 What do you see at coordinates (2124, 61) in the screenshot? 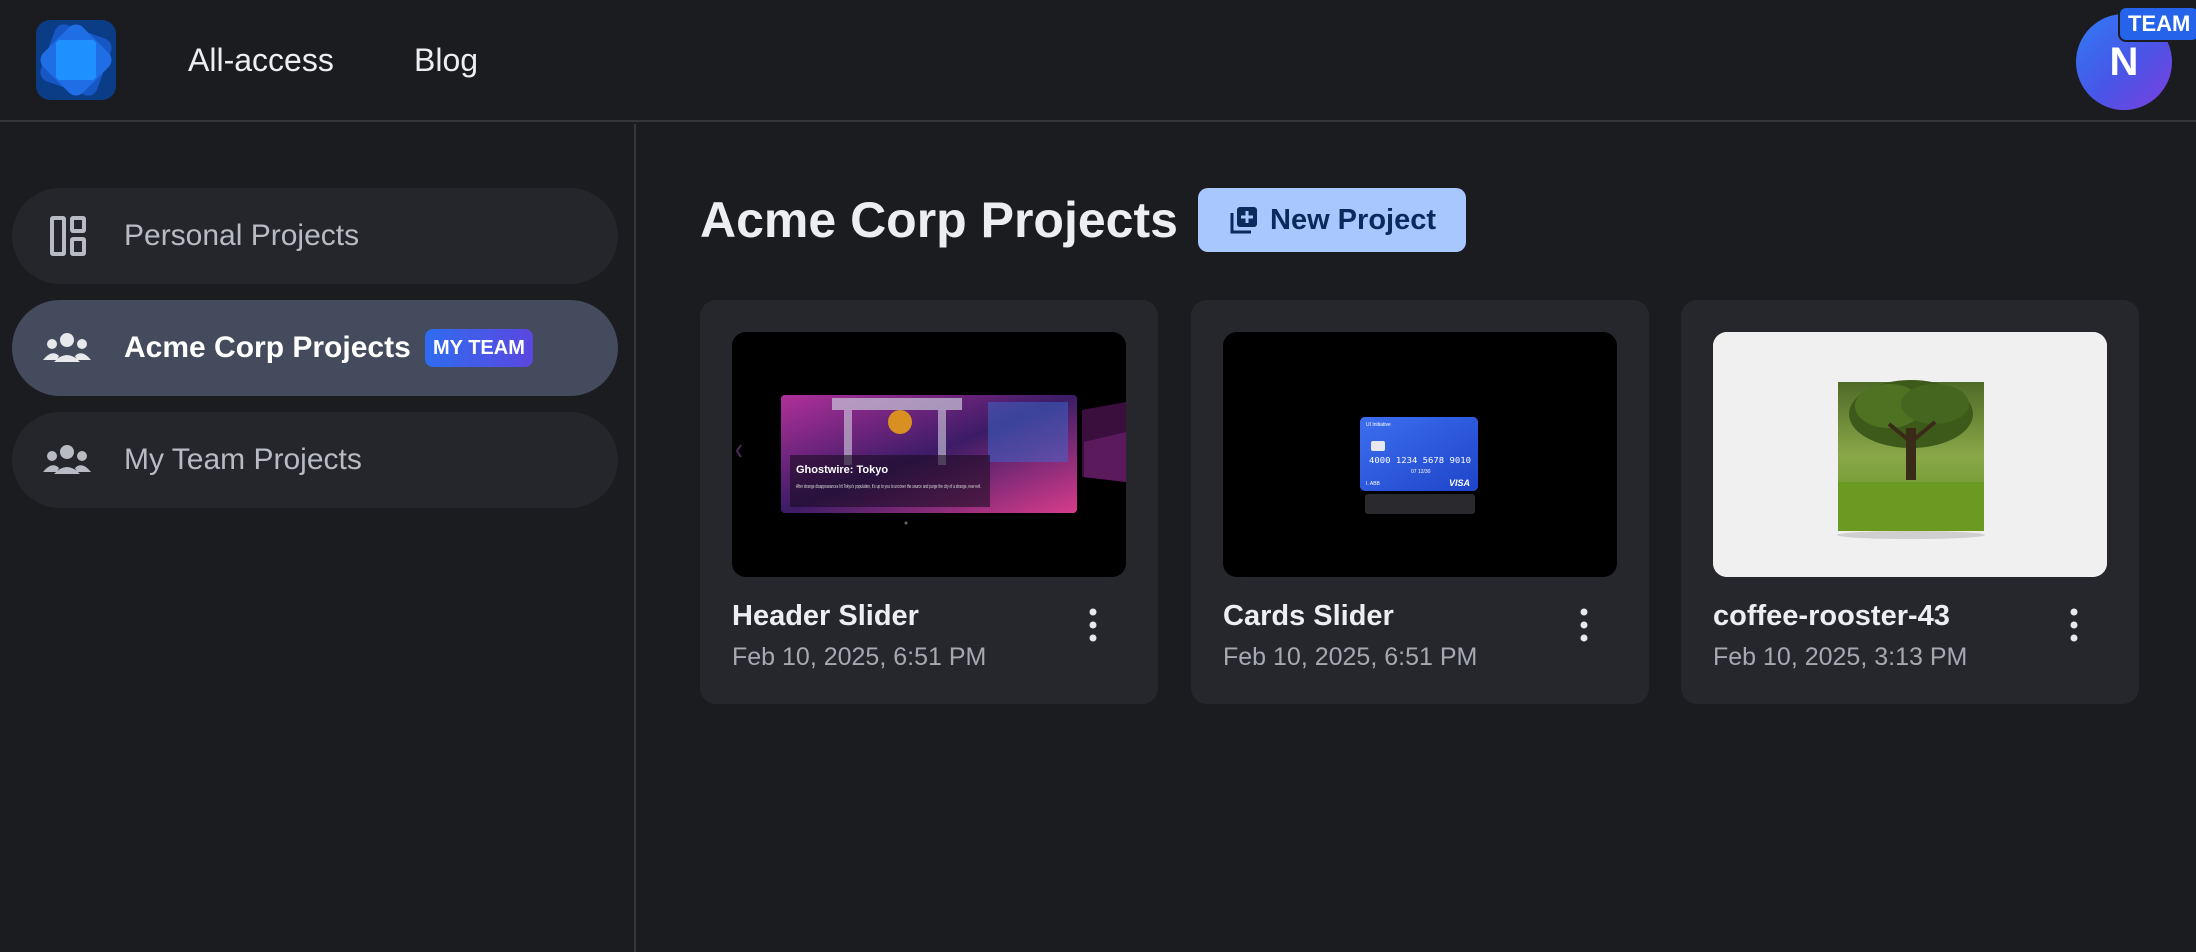
I see `avatar-initial: N` at bounding box center [2124, 61].